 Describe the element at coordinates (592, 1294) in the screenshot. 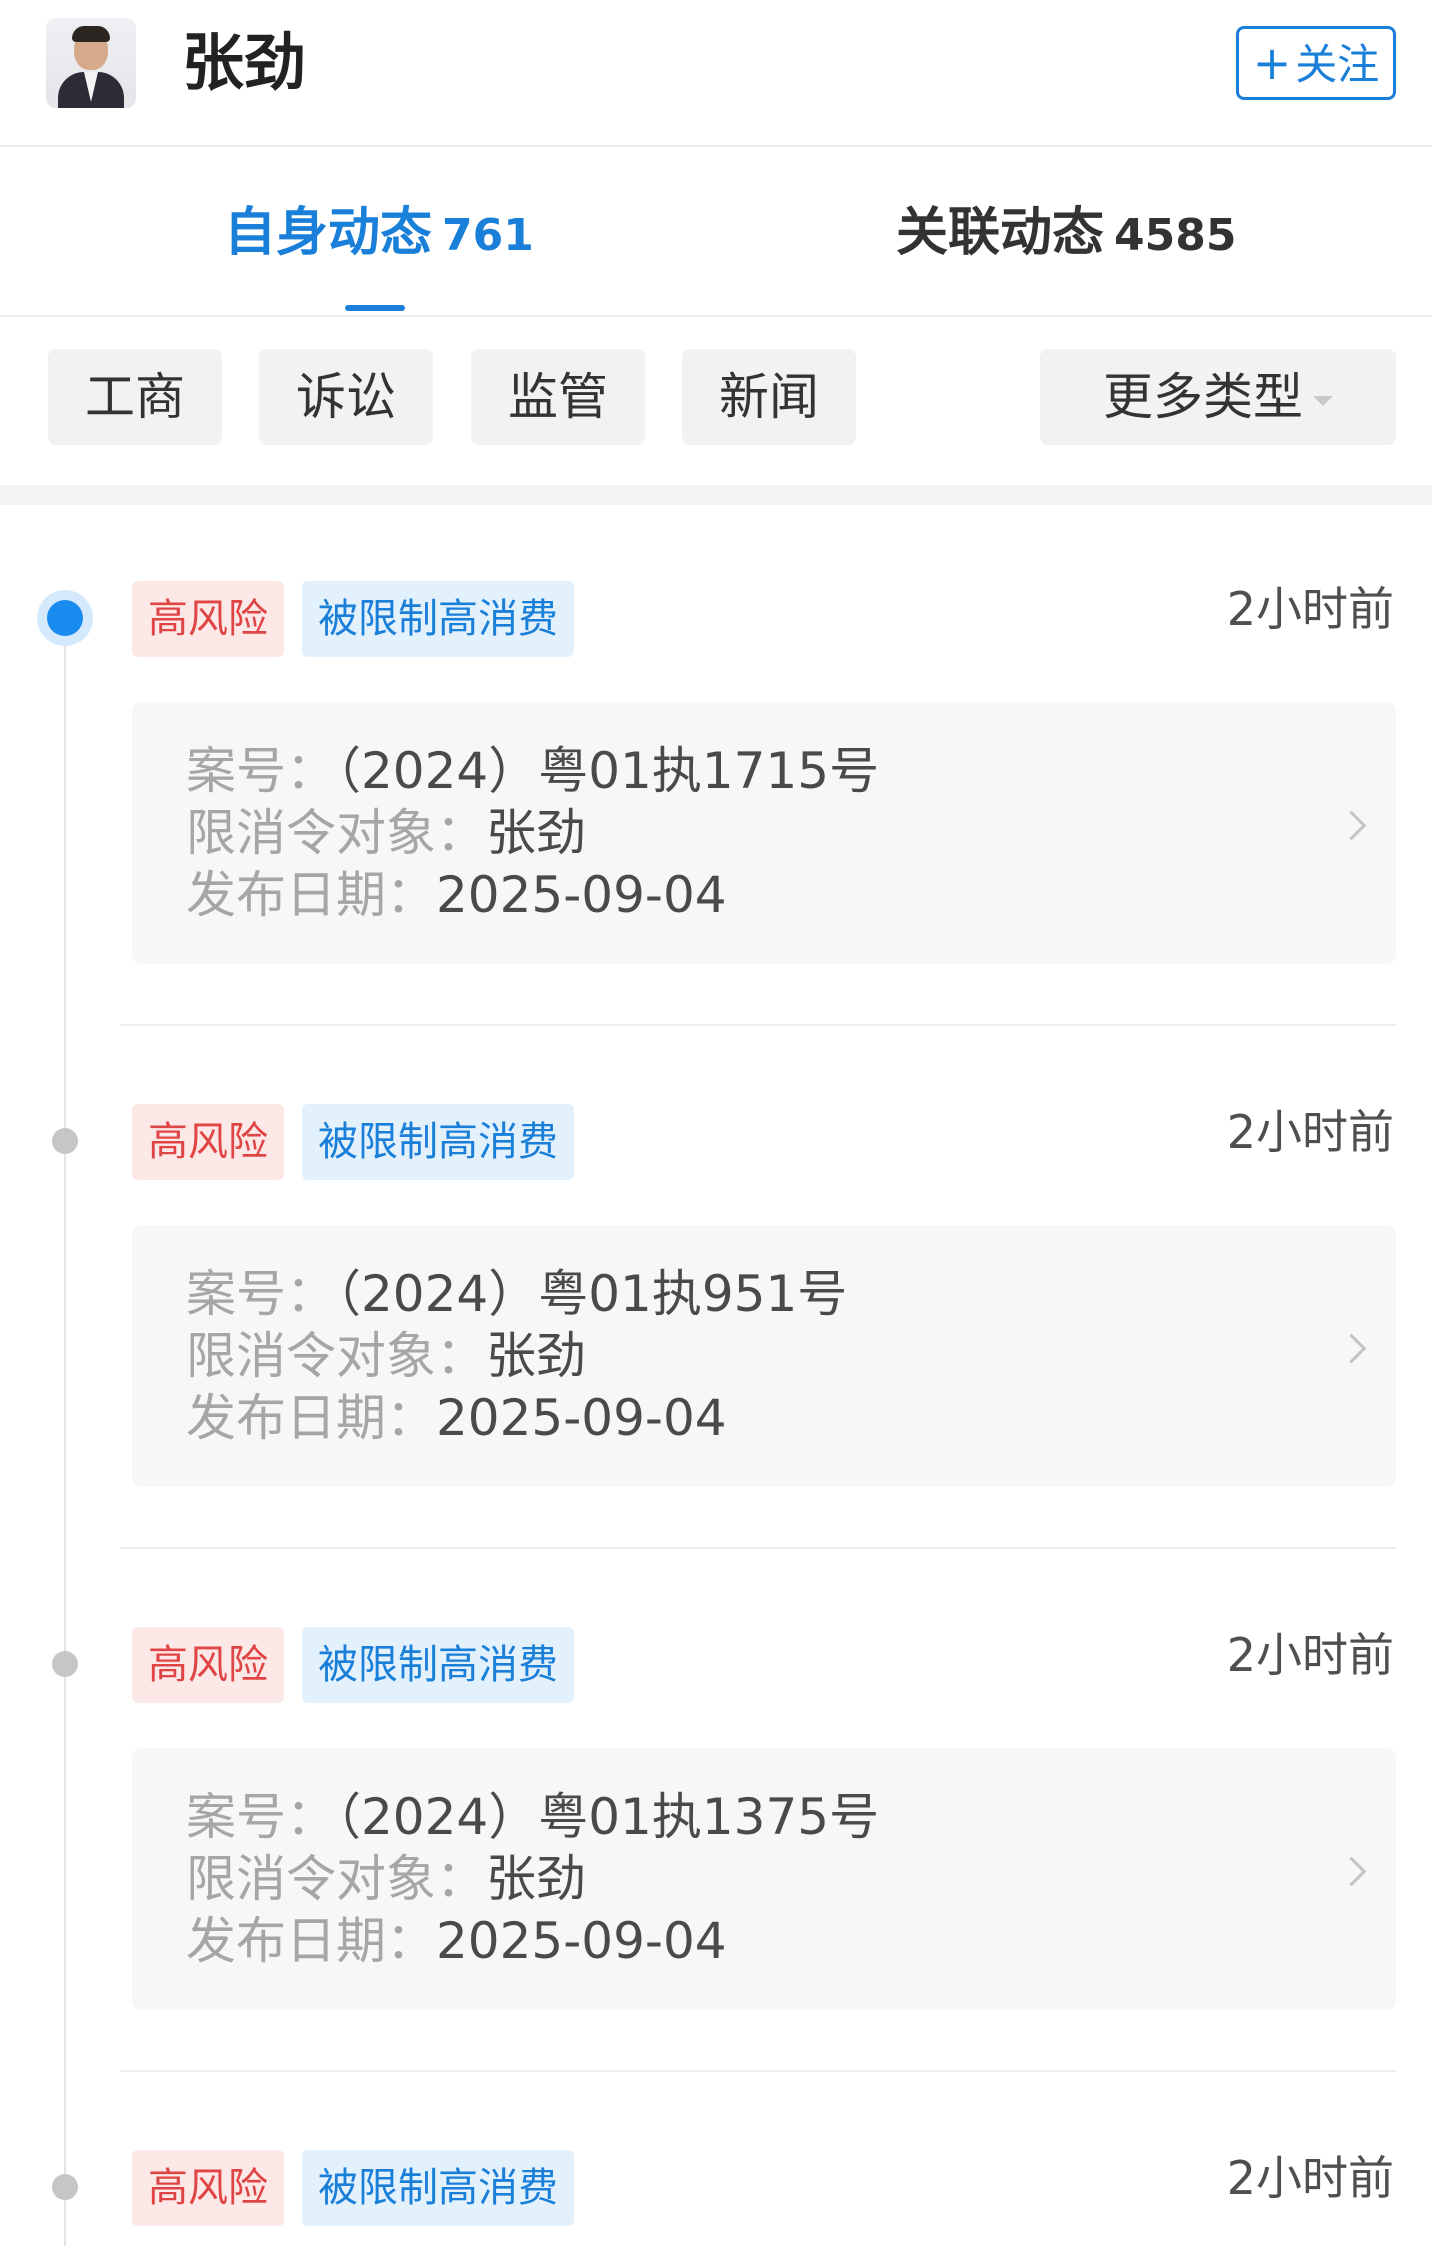

I see `case-number-value: （2024）粤01执951号` at that location.